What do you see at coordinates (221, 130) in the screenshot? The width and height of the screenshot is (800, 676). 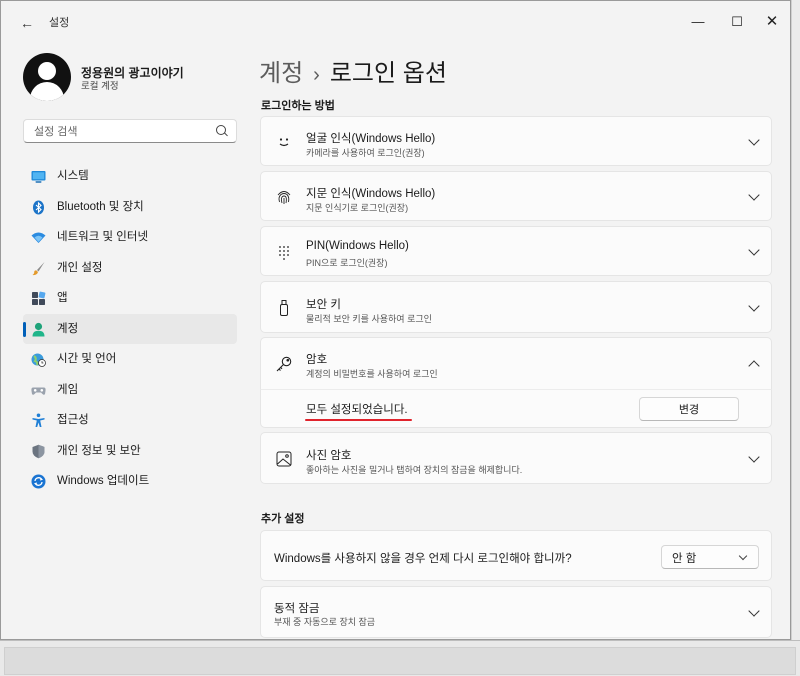 I see `search-icon` at bounding box center [221, 130].